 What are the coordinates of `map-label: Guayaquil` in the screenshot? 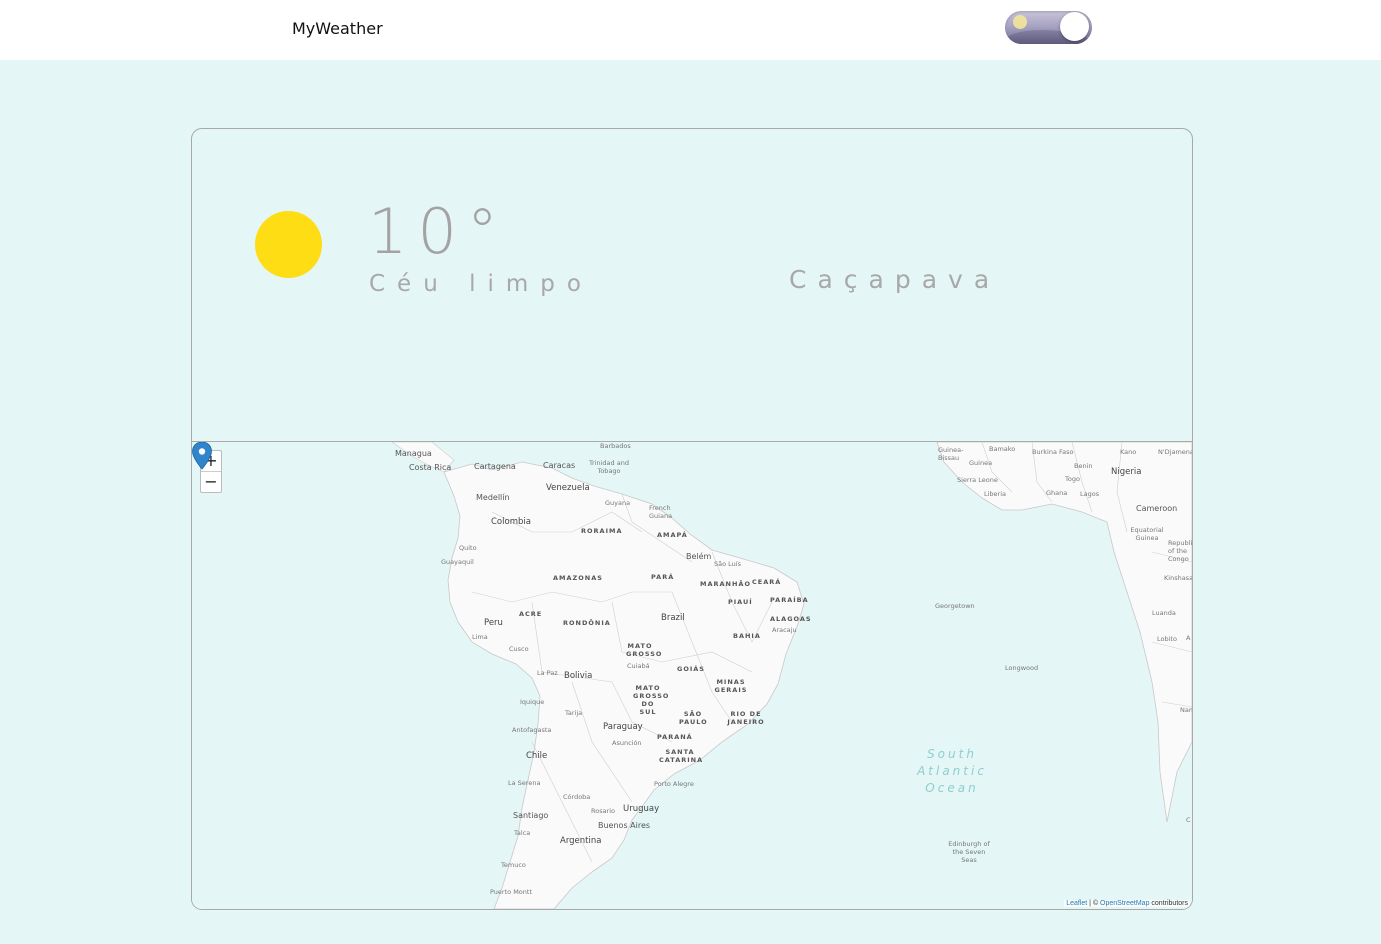 It's located at (457, 562).